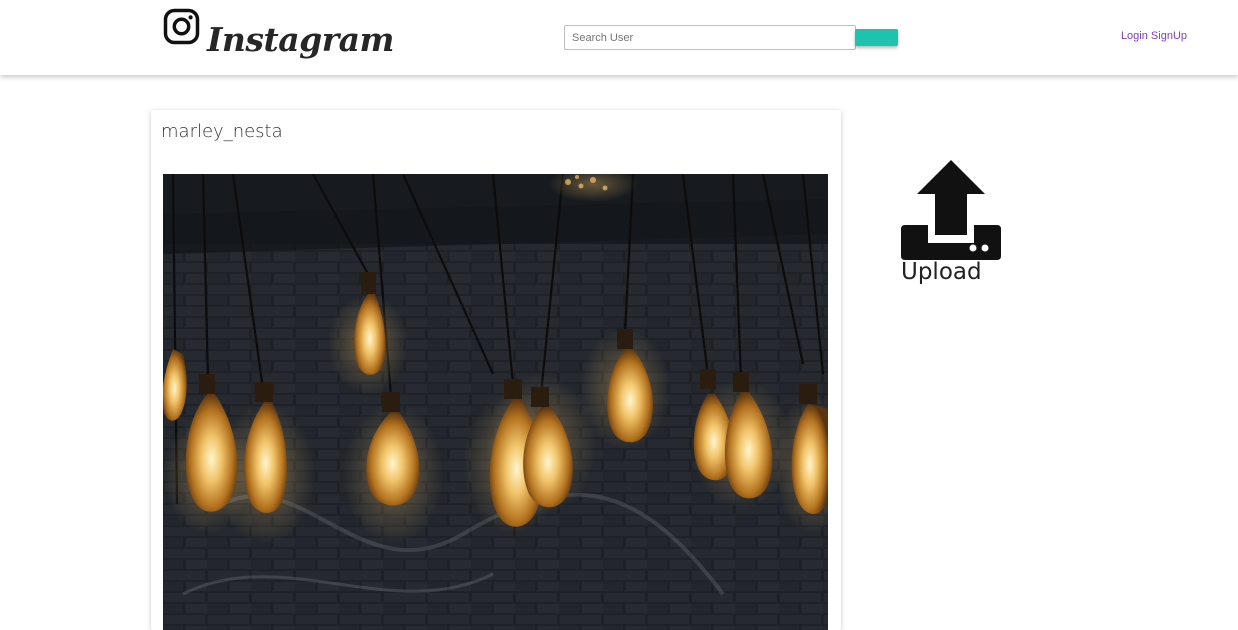 The width and height of the screenshot is (1238, 630). Describe the element at coordinates (222, 131) in the screenshot. I see `post-username: marley_nesta` at that location.